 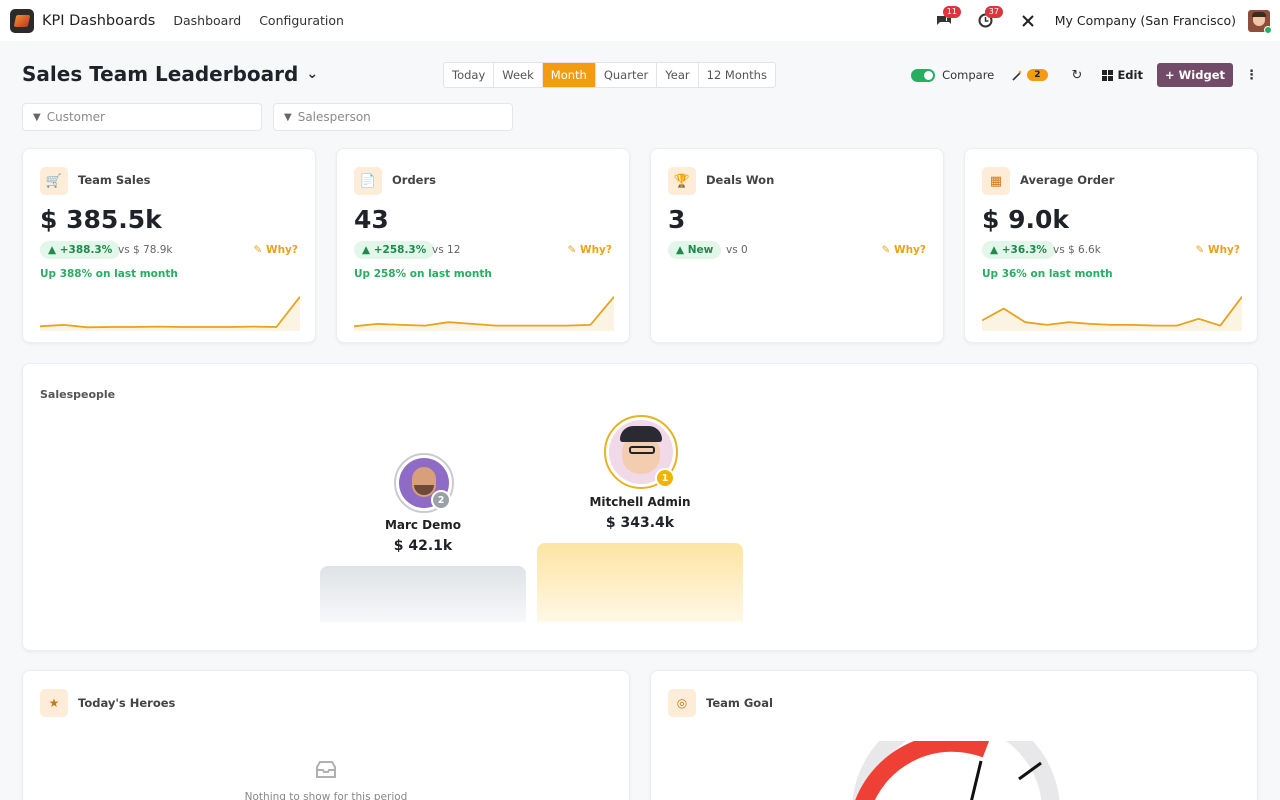 I want to click on cart-icon: 🛒, so click(x=54, y=181).